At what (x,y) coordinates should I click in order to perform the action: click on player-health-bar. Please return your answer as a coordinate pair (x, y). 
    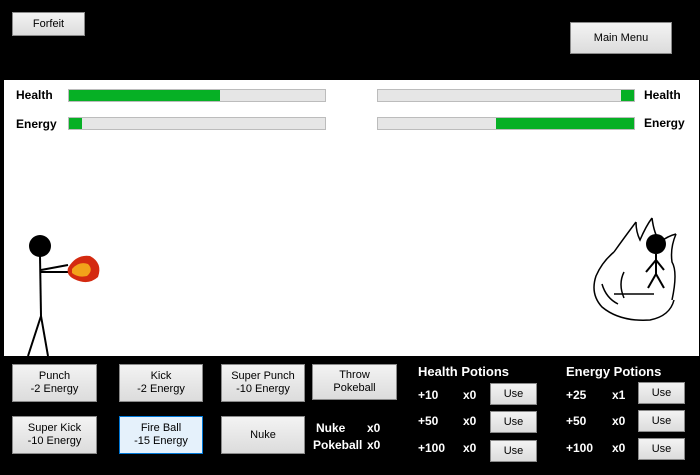
    Looking at the image, I should click on (197, 95).